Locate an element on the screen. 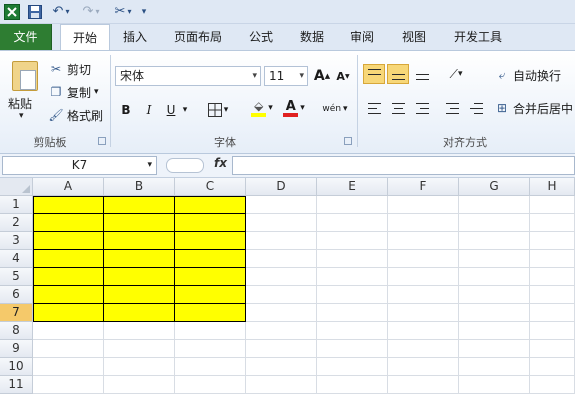  align-middle-button is located at coordinates (398, 74).